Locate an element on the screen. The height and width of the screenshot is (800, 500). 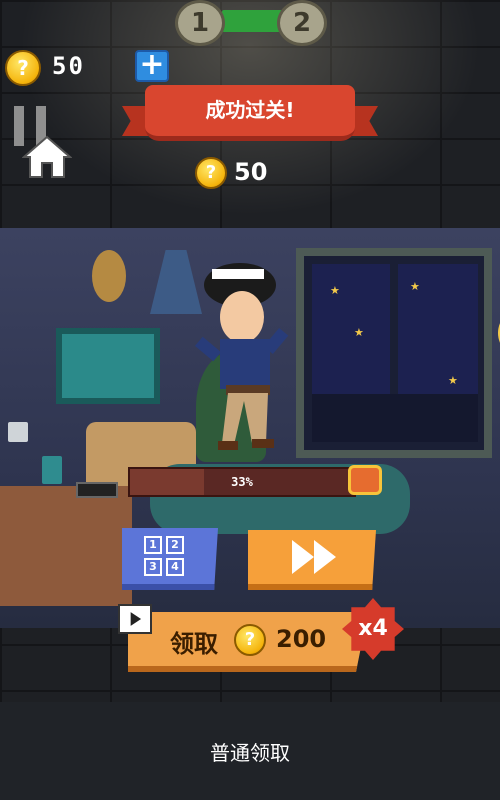
reward-amount: 50 is located at coordinates (251, 172).